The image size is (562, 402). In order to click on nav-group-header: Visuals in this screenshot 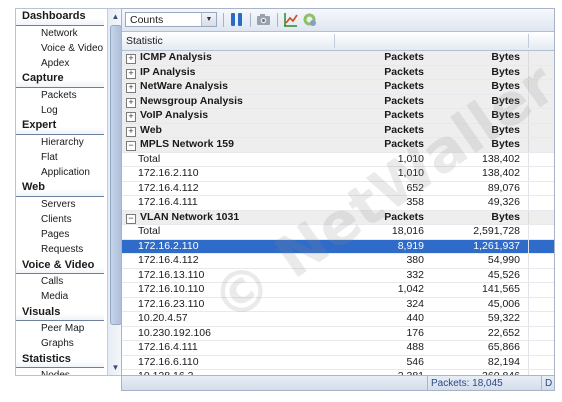, I will do `click(60, 313)`.